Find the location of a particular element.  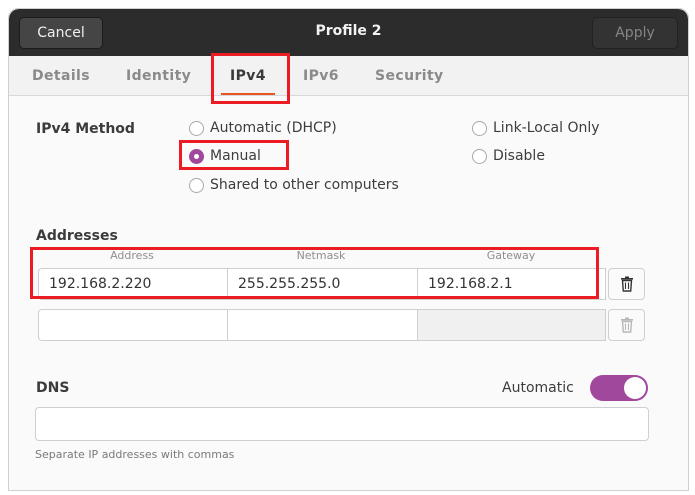

address-highlight-box is located at coordinates (314, 273).